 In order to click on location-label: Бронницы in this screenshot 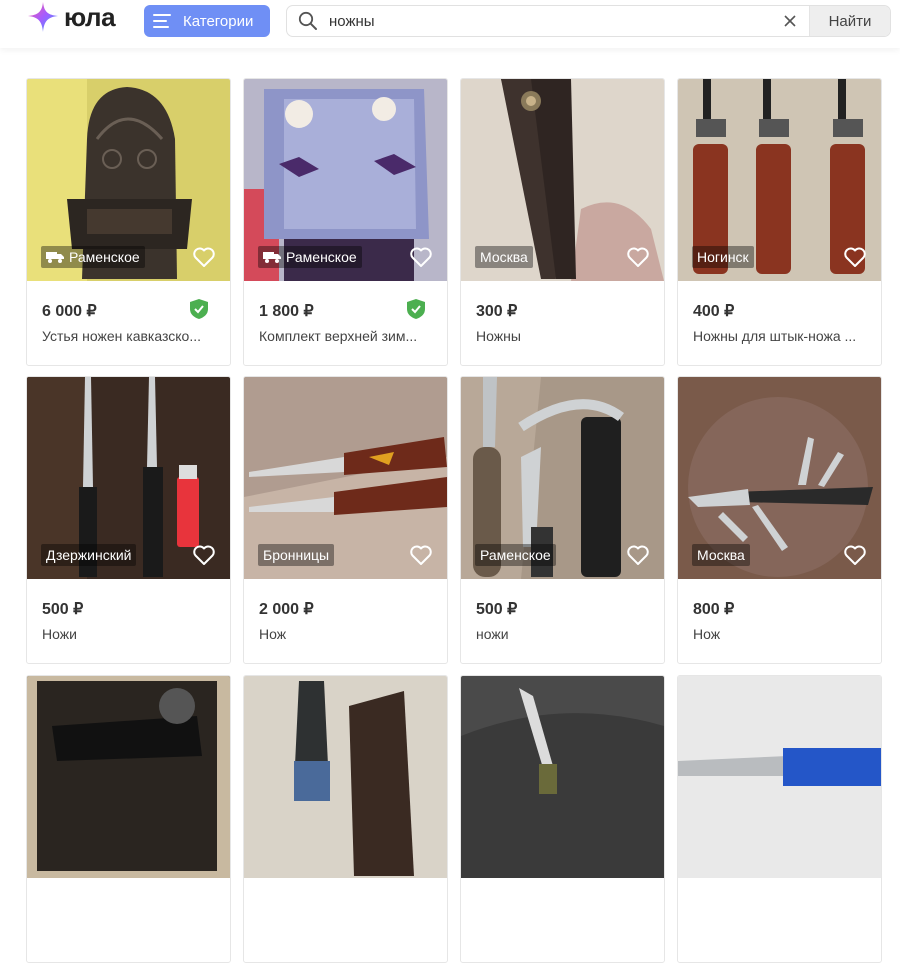, I will do `click(296, 555)`.